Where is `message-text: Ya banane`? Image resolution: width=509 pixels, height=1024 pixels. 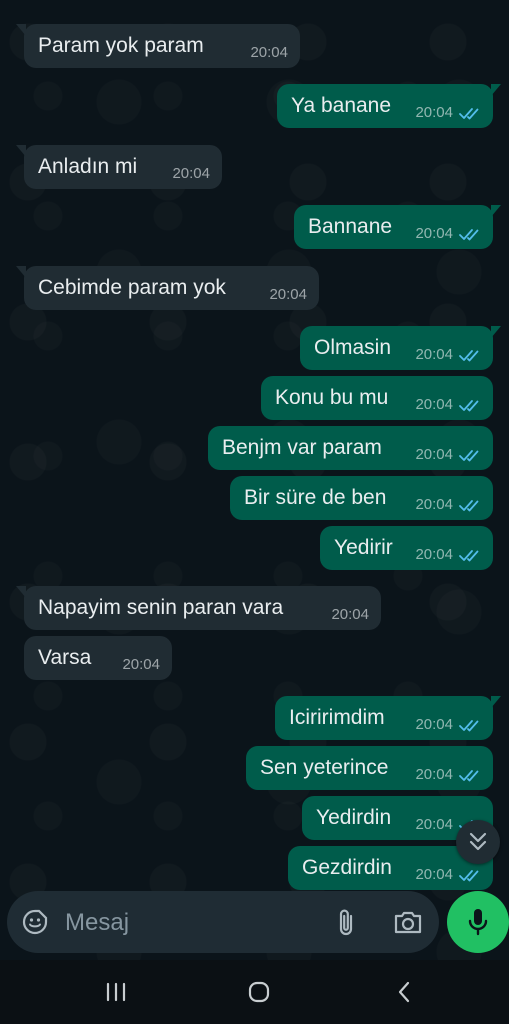 message-text: Ya banane is located at coordinates (341, 105).